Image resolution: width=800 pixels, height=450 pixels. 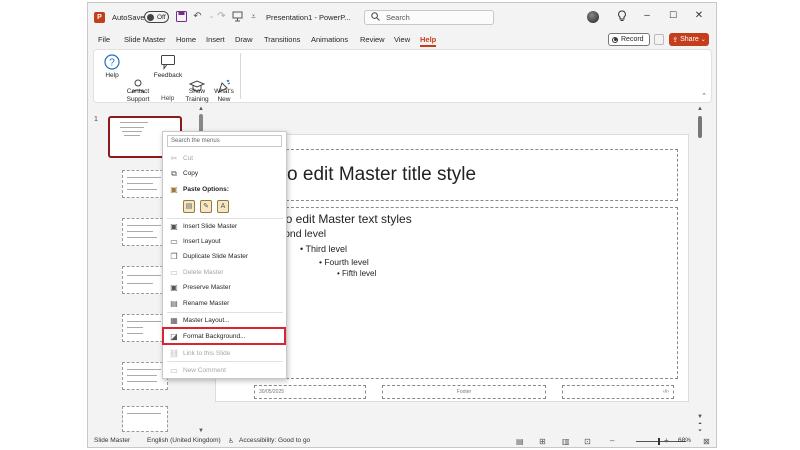 What do you see at coordinates (224, 141) in the screenshot?
I see `context-menu-search: Search the menus` at bounding box center [224, 141].